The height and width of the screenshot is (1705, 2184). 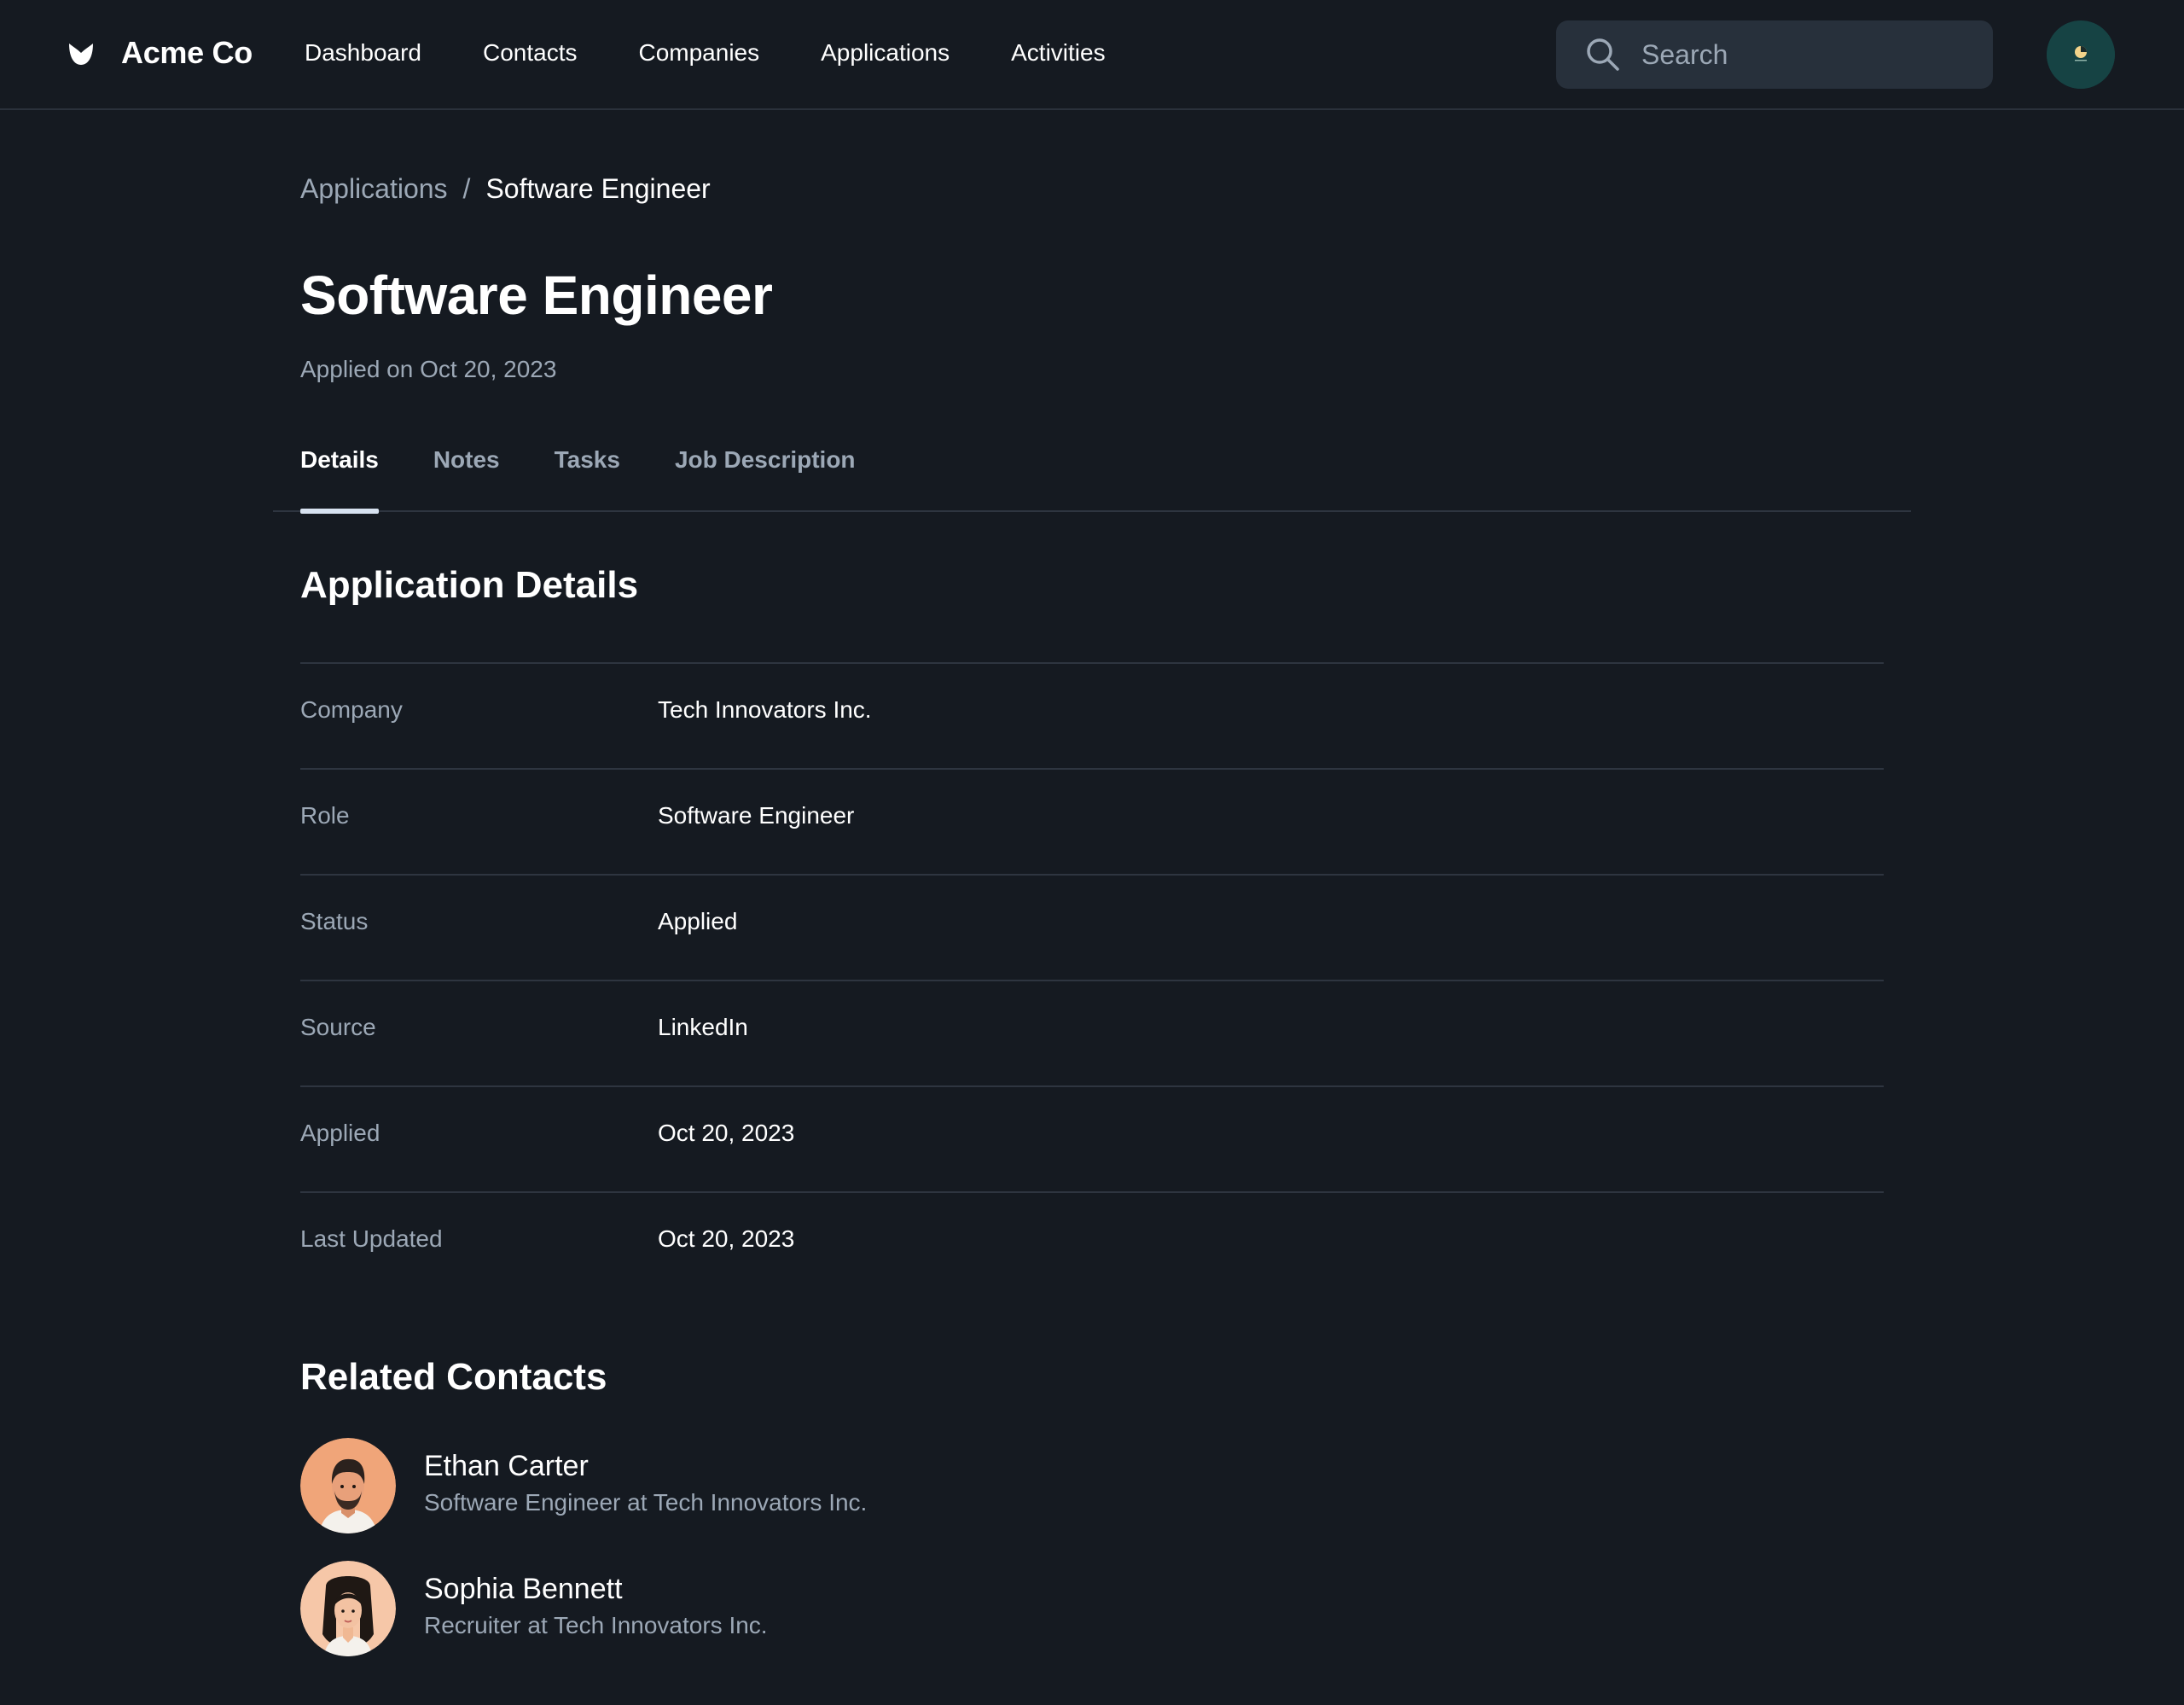 I want to click on detail-row-status: Status Applied, so click(x=1092, y=927).